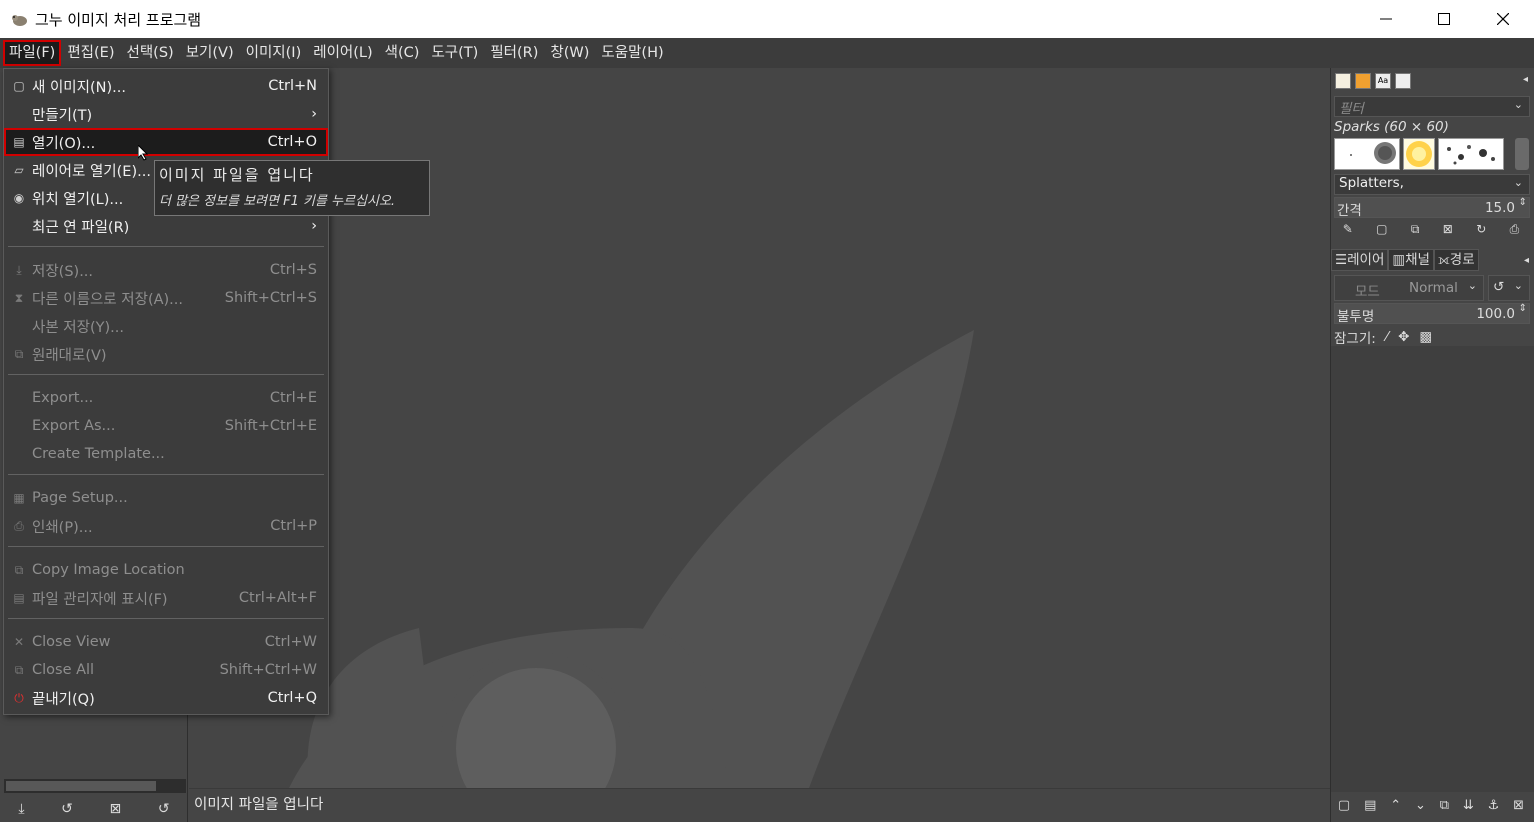 Image resolution: width=1534 pixels, height=822 pixels. Describe the element at coordinates (19, 269) in the screenshot. I see `save-icon: ⤓` at that location.